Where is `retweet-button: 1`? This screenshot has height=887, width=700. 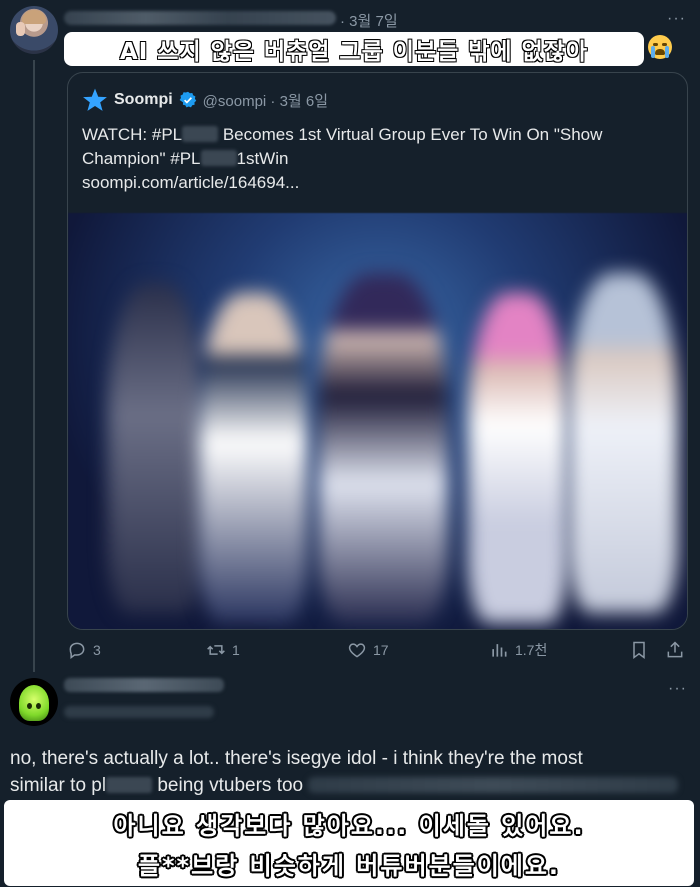
retweet-button: 1 is located at coordinates (223, 650).